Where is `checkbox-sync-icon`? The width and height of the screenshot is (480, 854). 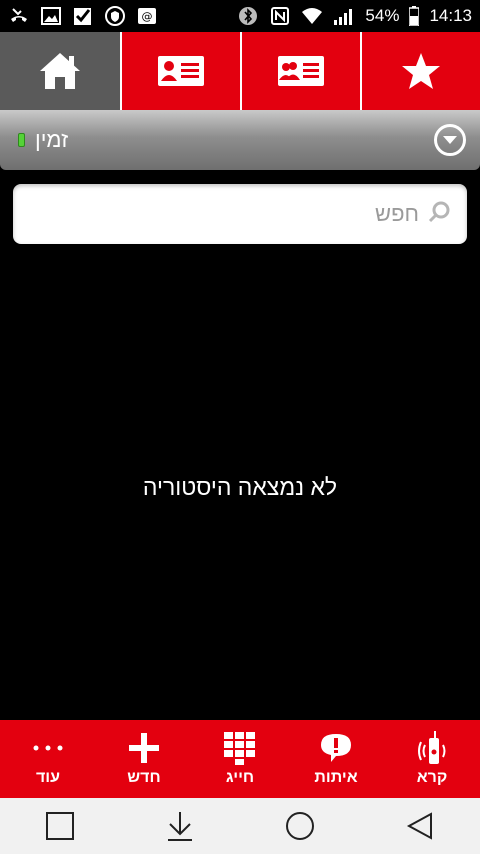
checkbox-sync-icon is located at coordinates (83, 16).